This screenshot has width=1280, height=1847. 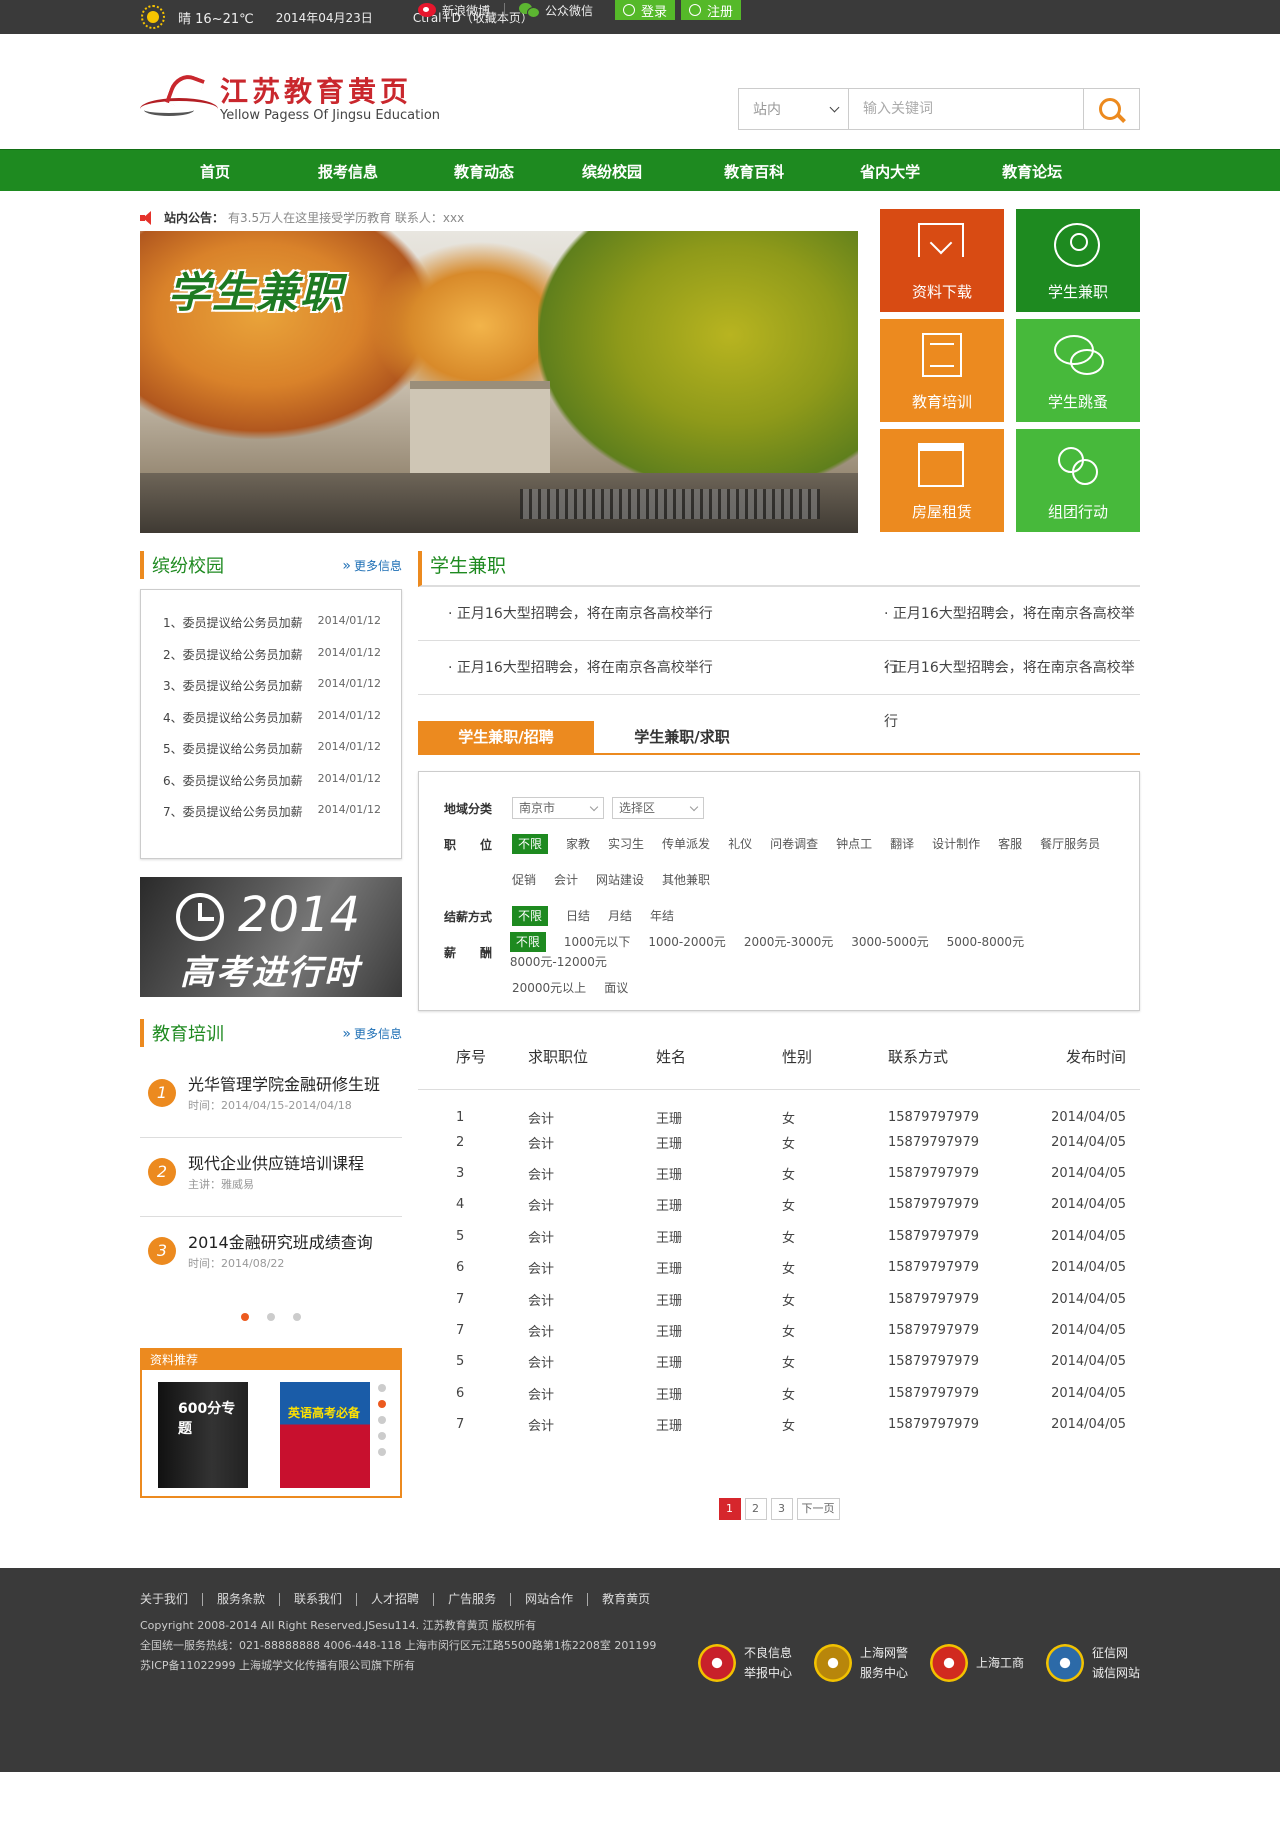 What do you see at coordinates (215, 171) in the screenshot?
I see `nav-item-home: 首页` at bounding box center [215, 171].